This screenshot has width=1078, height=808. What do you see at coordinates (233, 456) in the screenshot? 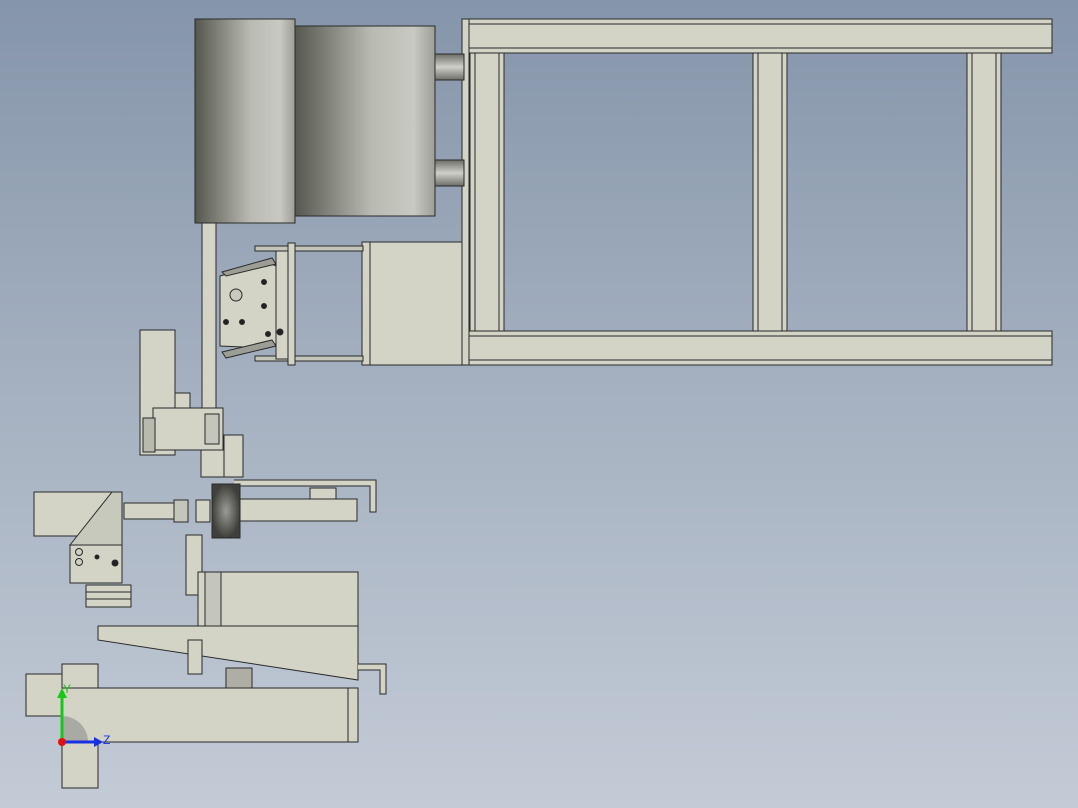
I see `support-block` at bounding box center [233, 456].